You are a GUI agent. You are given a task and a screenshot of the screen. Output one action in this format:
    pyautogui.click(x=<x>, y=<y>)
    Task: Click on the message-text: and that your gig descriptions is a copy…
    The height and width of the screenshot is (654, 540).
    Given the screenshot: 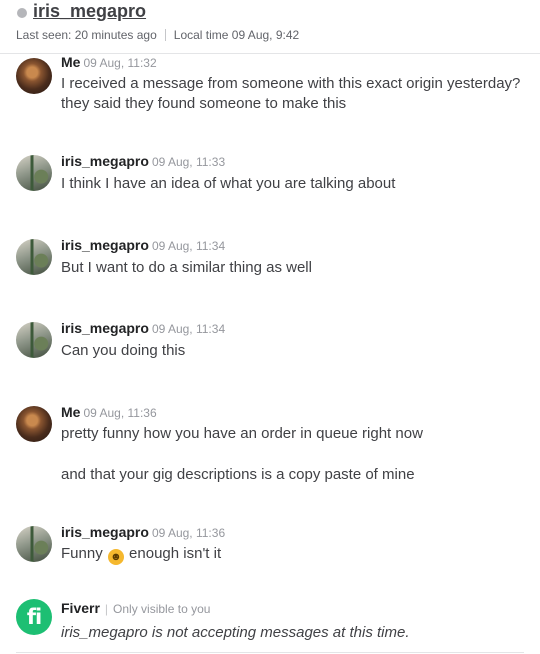 What is the action you would take?
    pyautogui.click(x=238, y=474)
    